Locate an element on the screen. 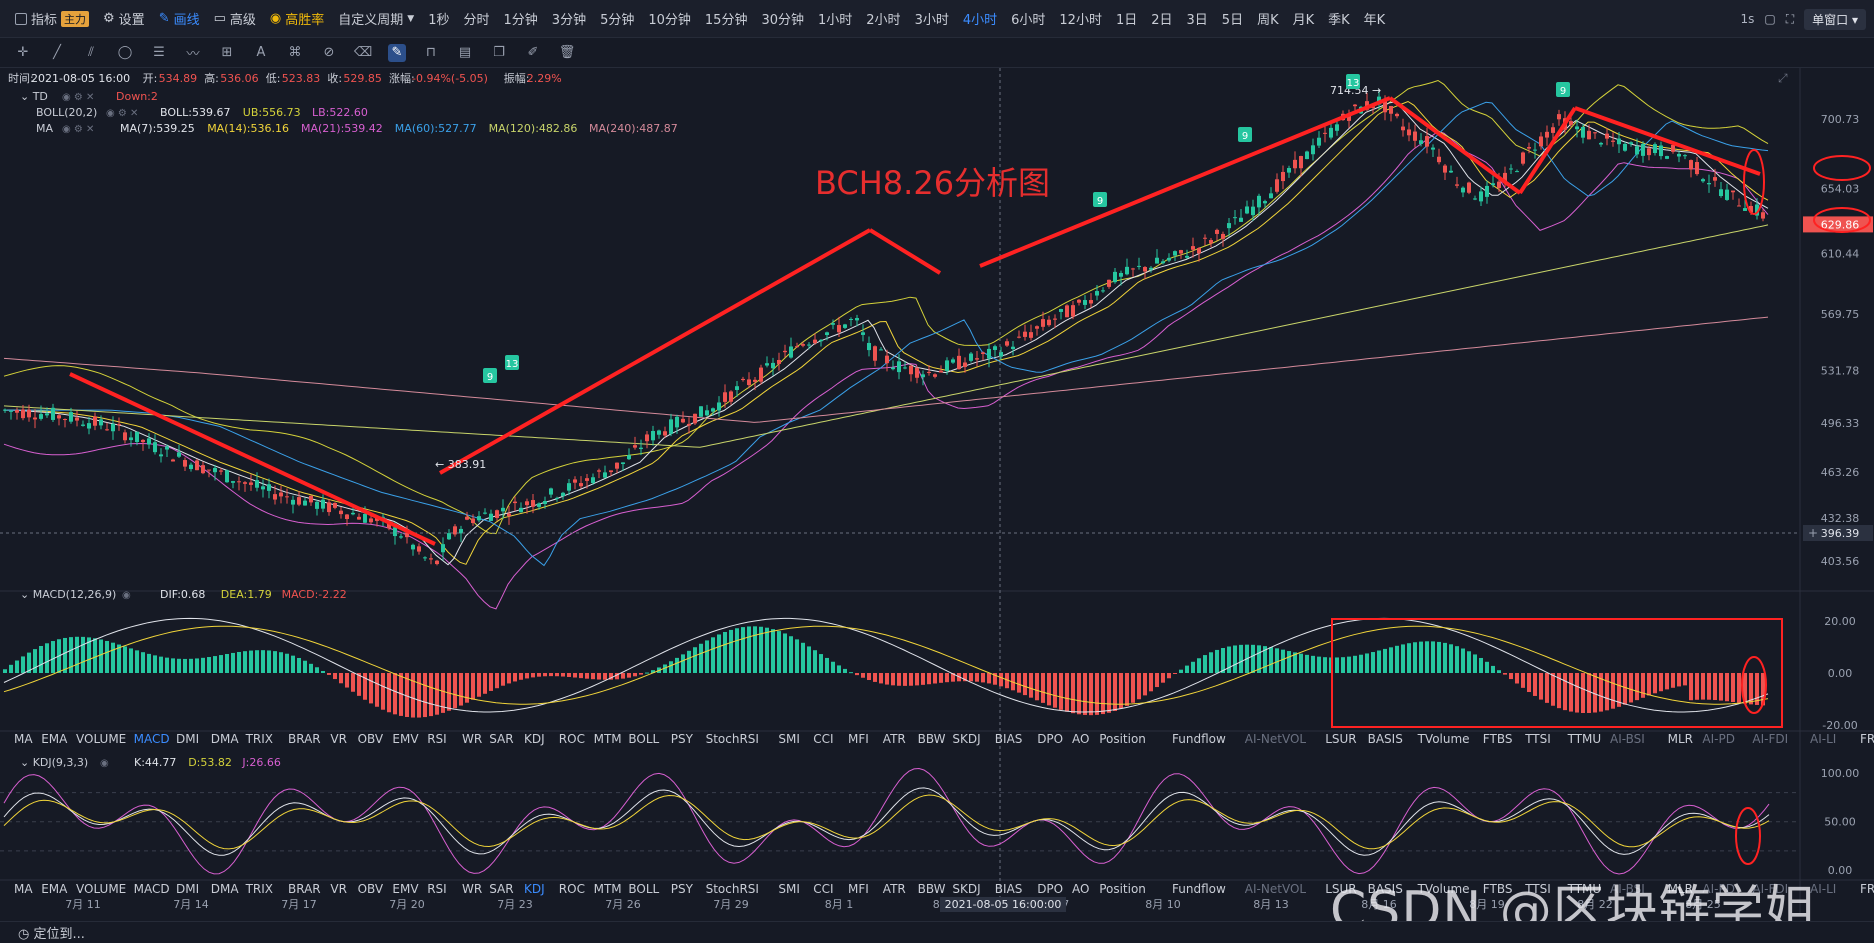 Image resolution: width=1874 pixels, height=943 pixels. period-季K: 季K is located at coordinates (1339, 18).